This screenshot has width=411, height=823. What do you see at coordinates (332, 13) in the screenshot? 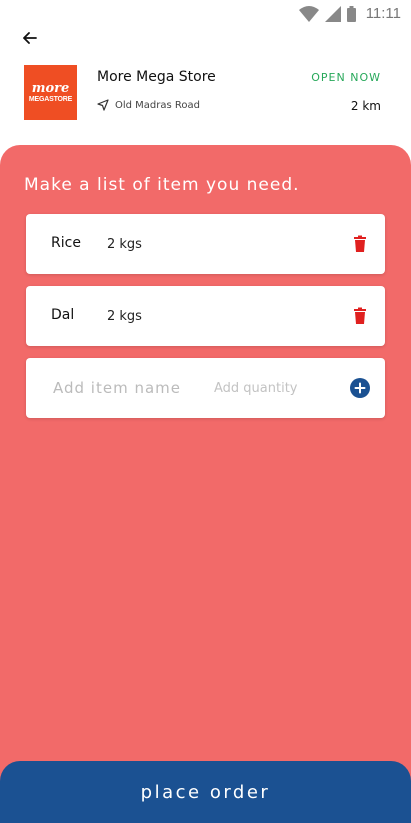
I see `signal-icon` at bounding box center [332, 13].